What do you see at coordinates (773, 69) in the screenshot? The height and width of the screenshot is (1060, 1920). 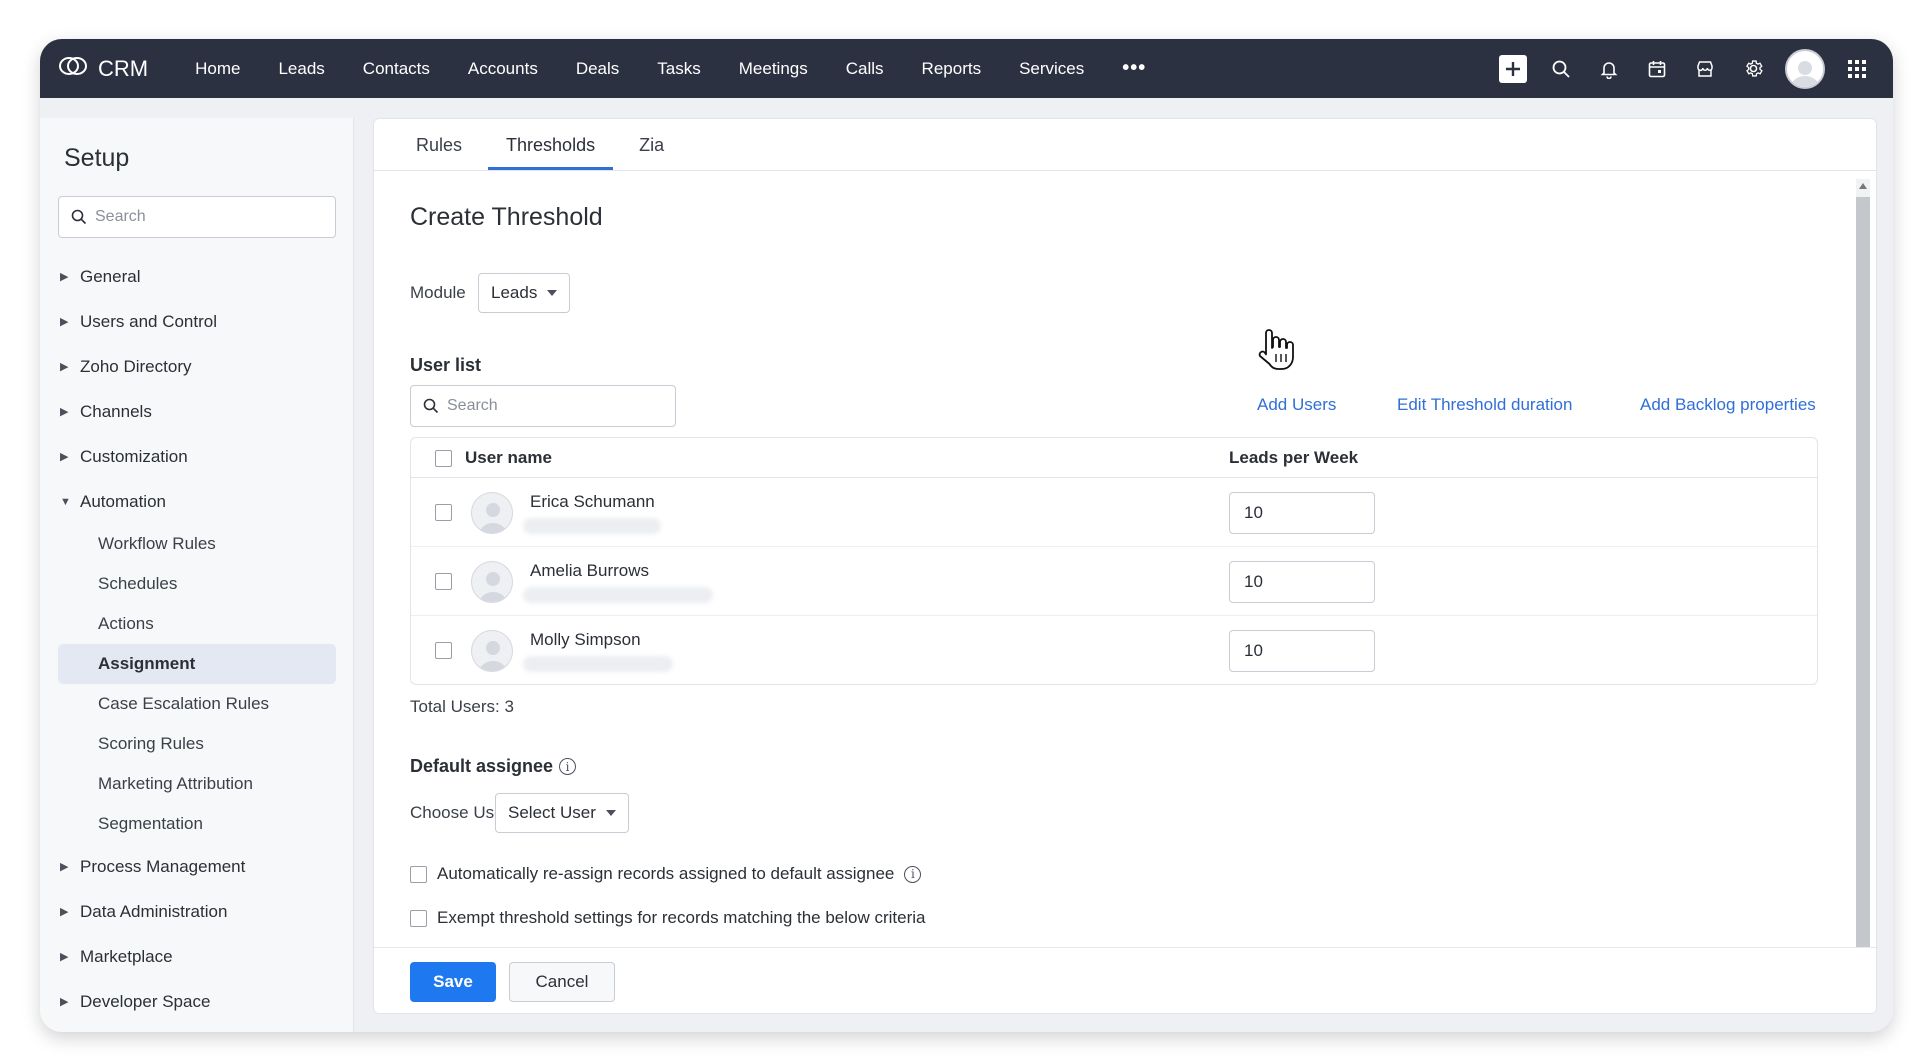 I see `nav-meetings: Meetings` at bounding box center [773, 69].